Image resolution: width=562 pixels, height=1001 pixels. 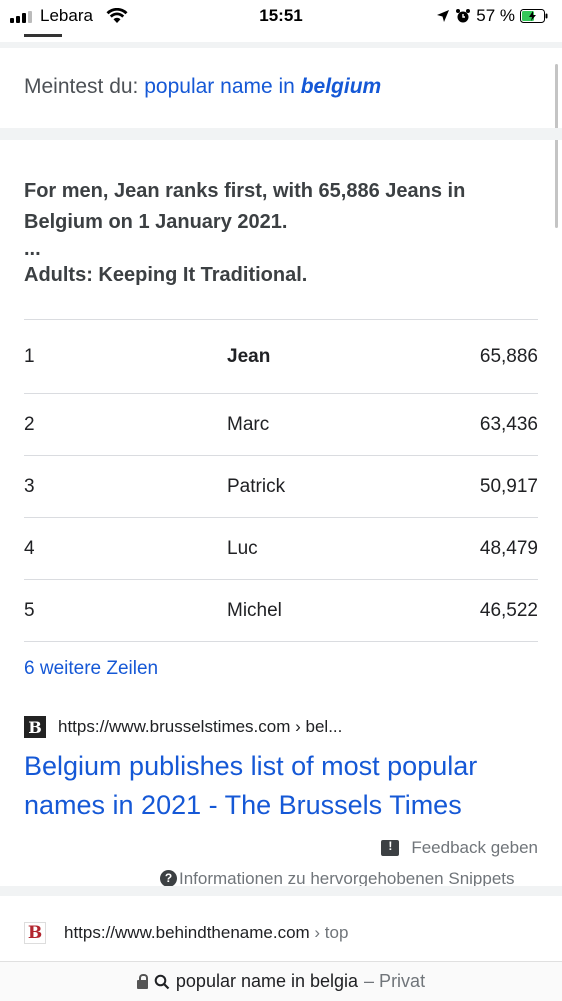 What do you see at coordinates (508, 424) in the screenshot?
I see `count-cell: 63,436` at bounding box center [508, 424].